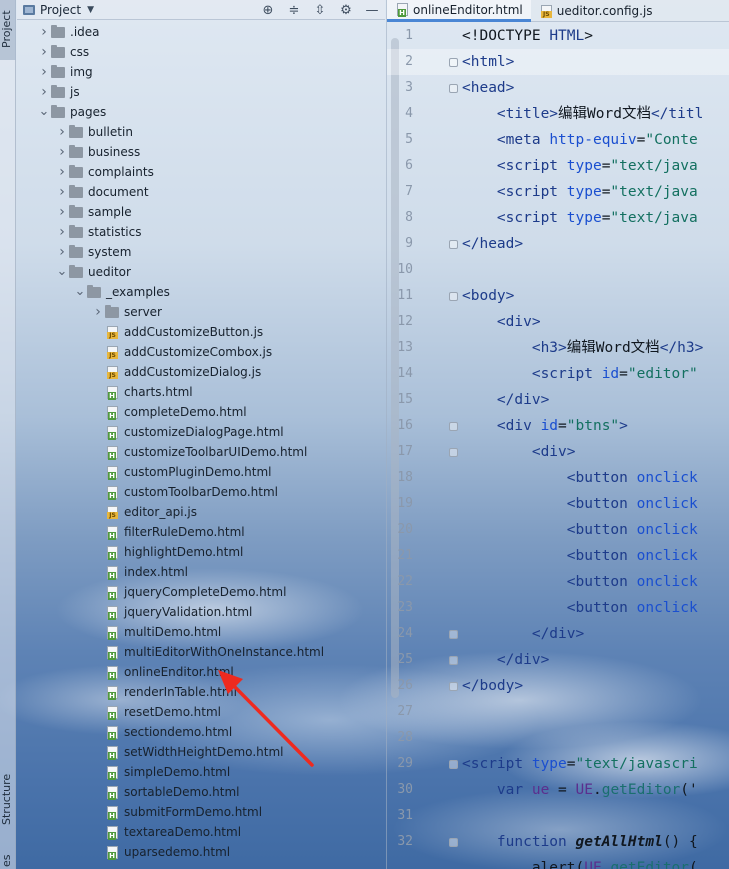 The image size is (729, 869). What do you see at coordinates (320, 10) in the screenshot?
I see `collapse-all-icon: ⇳` at bounding box center [320, 10].